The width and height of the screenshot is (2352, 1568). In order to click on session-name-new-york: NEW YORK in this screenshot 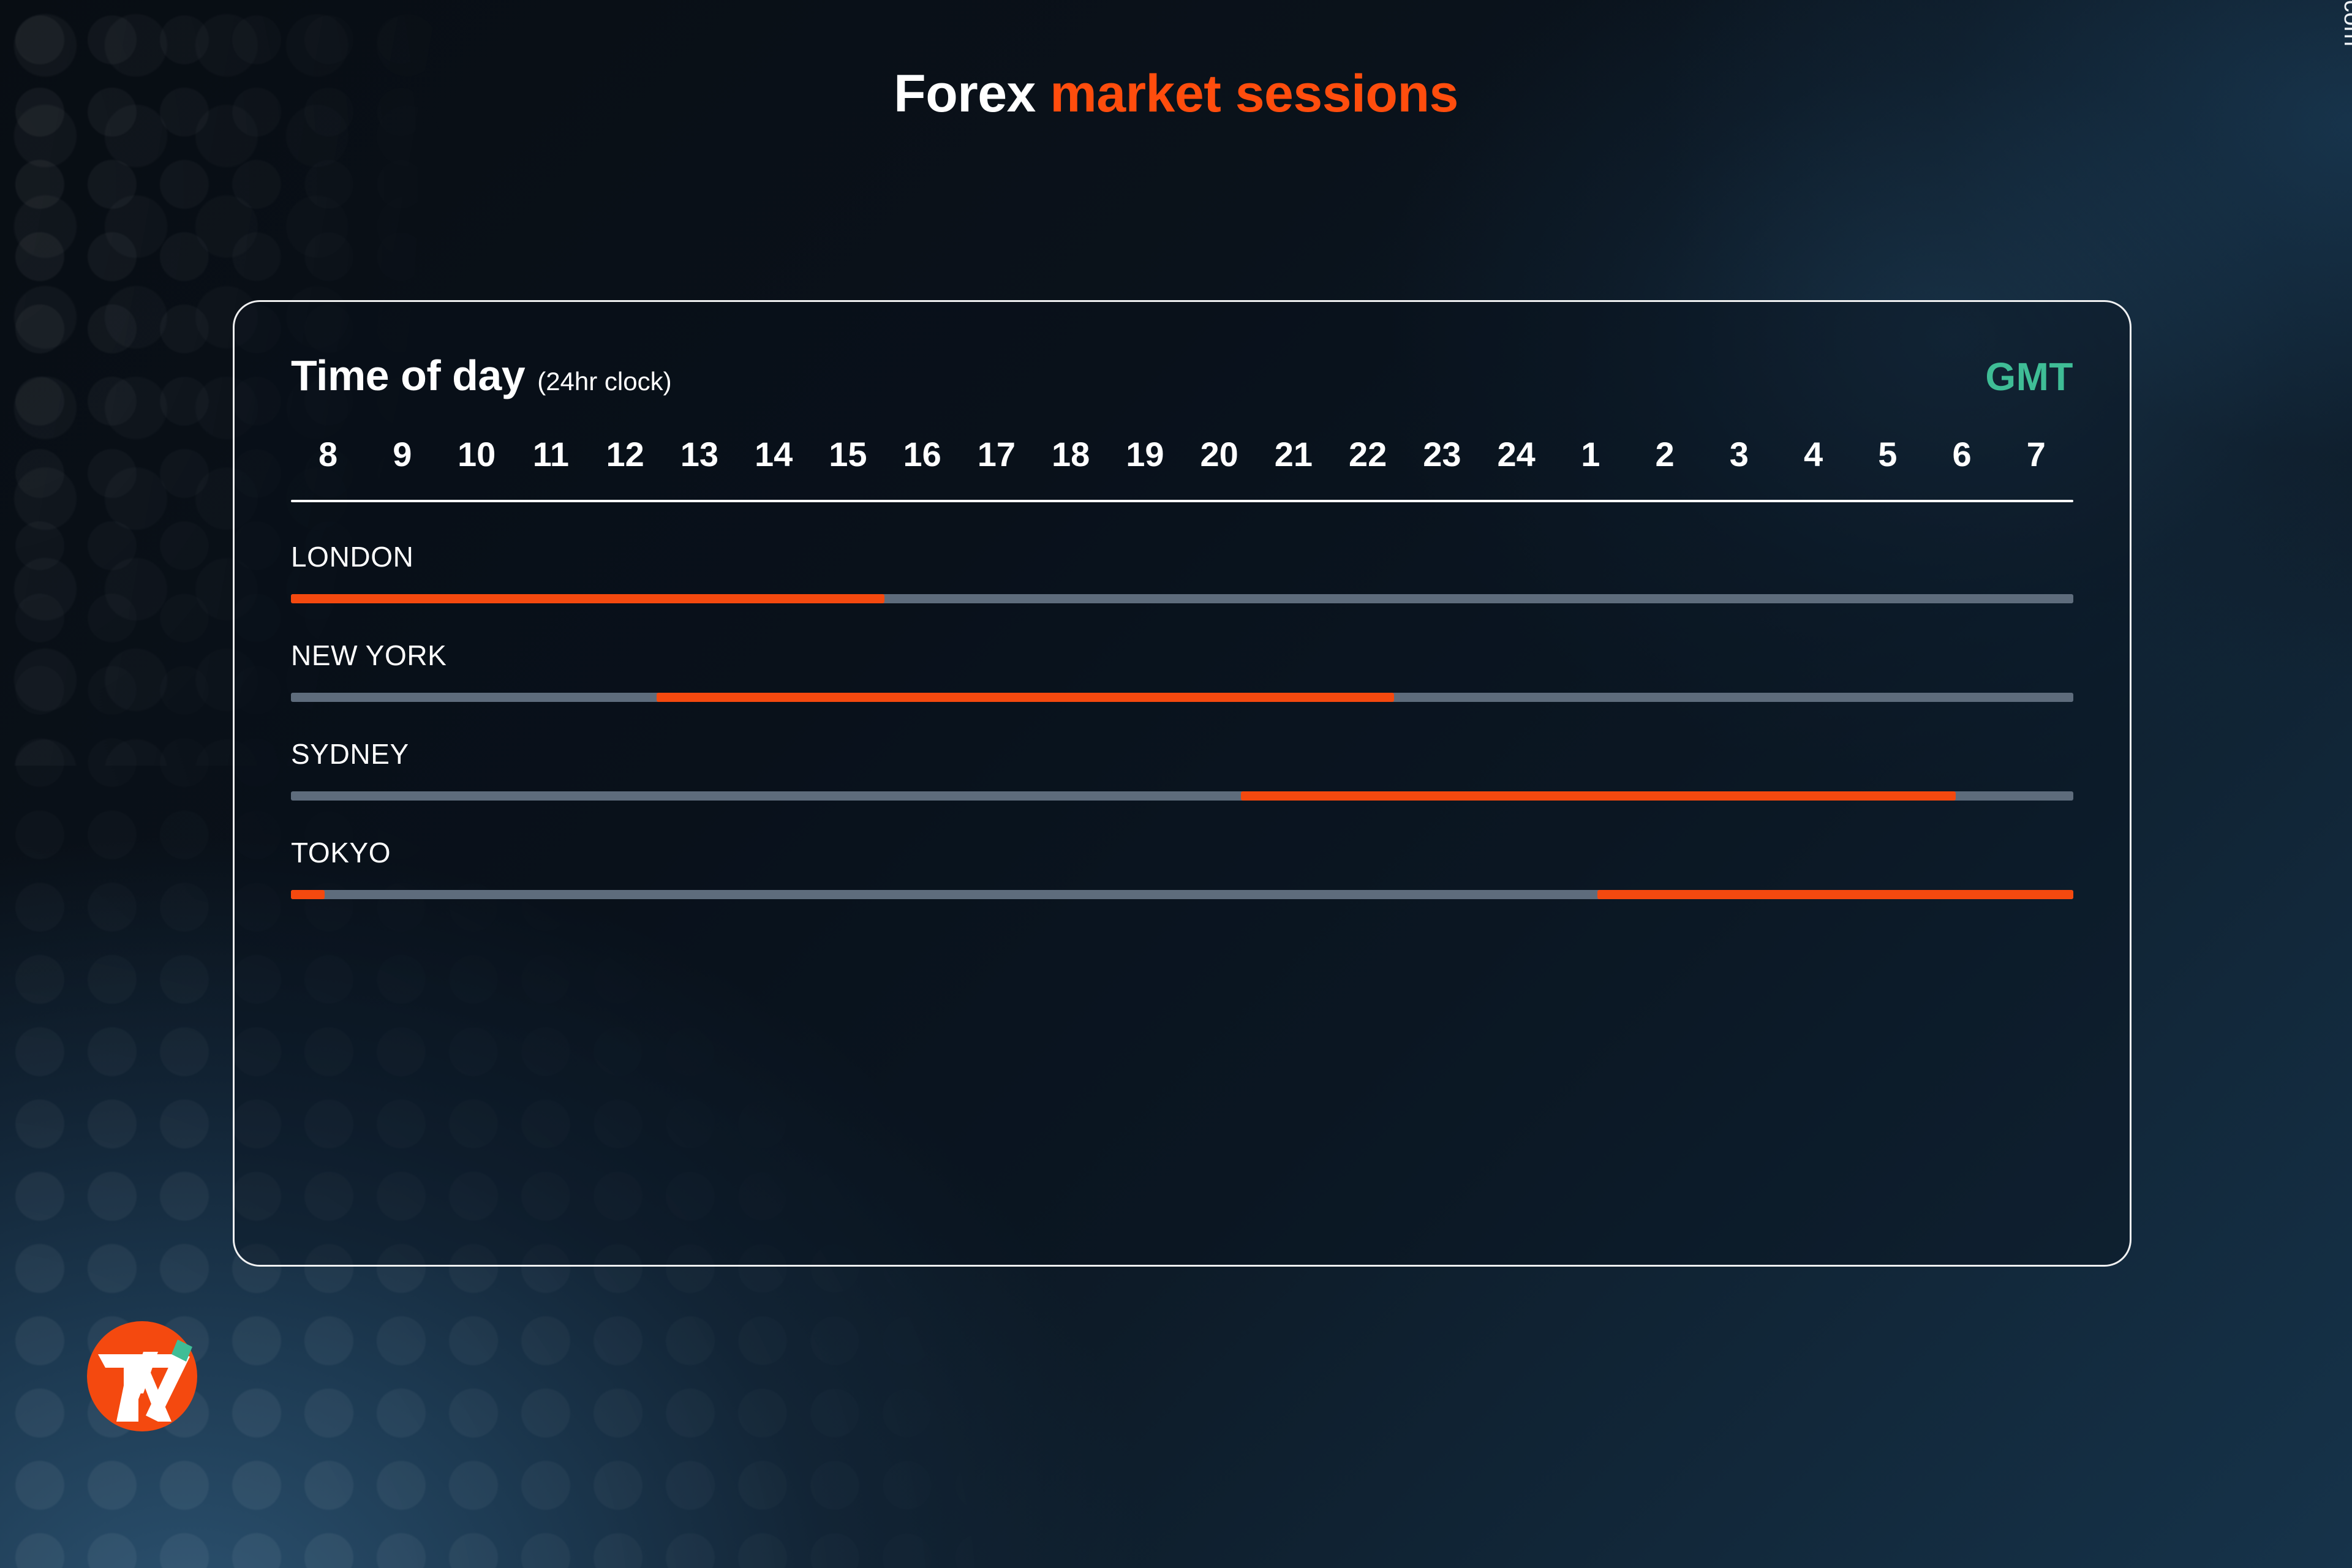, I will do `click(369, 655)`.